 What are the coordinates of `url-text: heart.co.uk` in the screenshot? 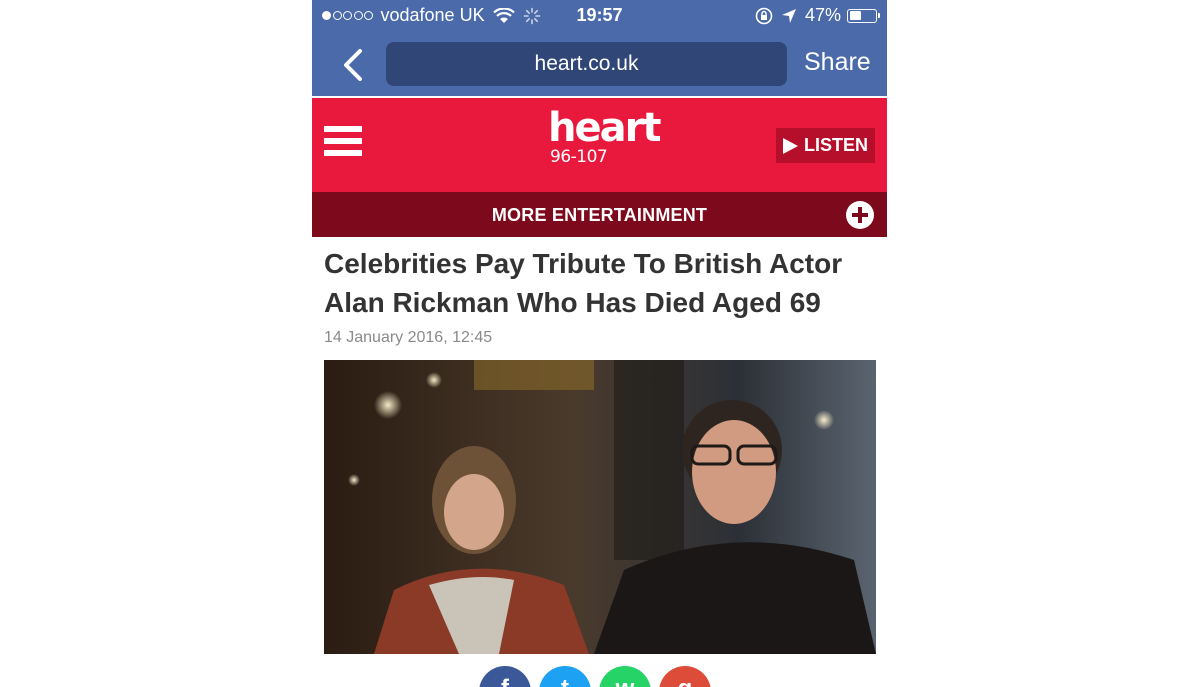 It's located at (586, 63).